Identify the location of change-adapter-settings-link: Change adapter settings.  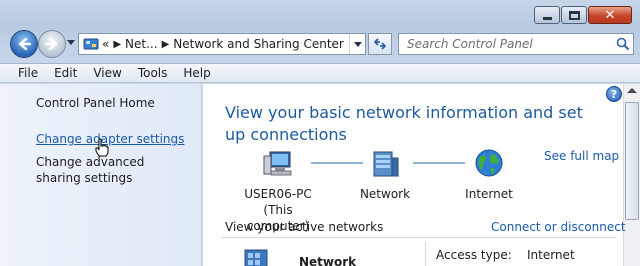
(110, 139).